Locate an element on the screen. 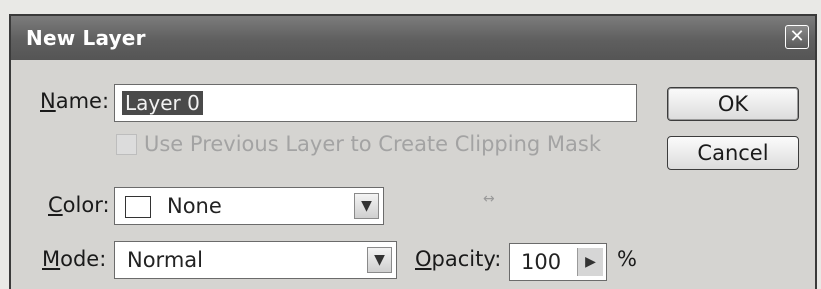 This screenshot has height=289, width=821. cancel-button: Cancel is located at coordinates (733, 153).